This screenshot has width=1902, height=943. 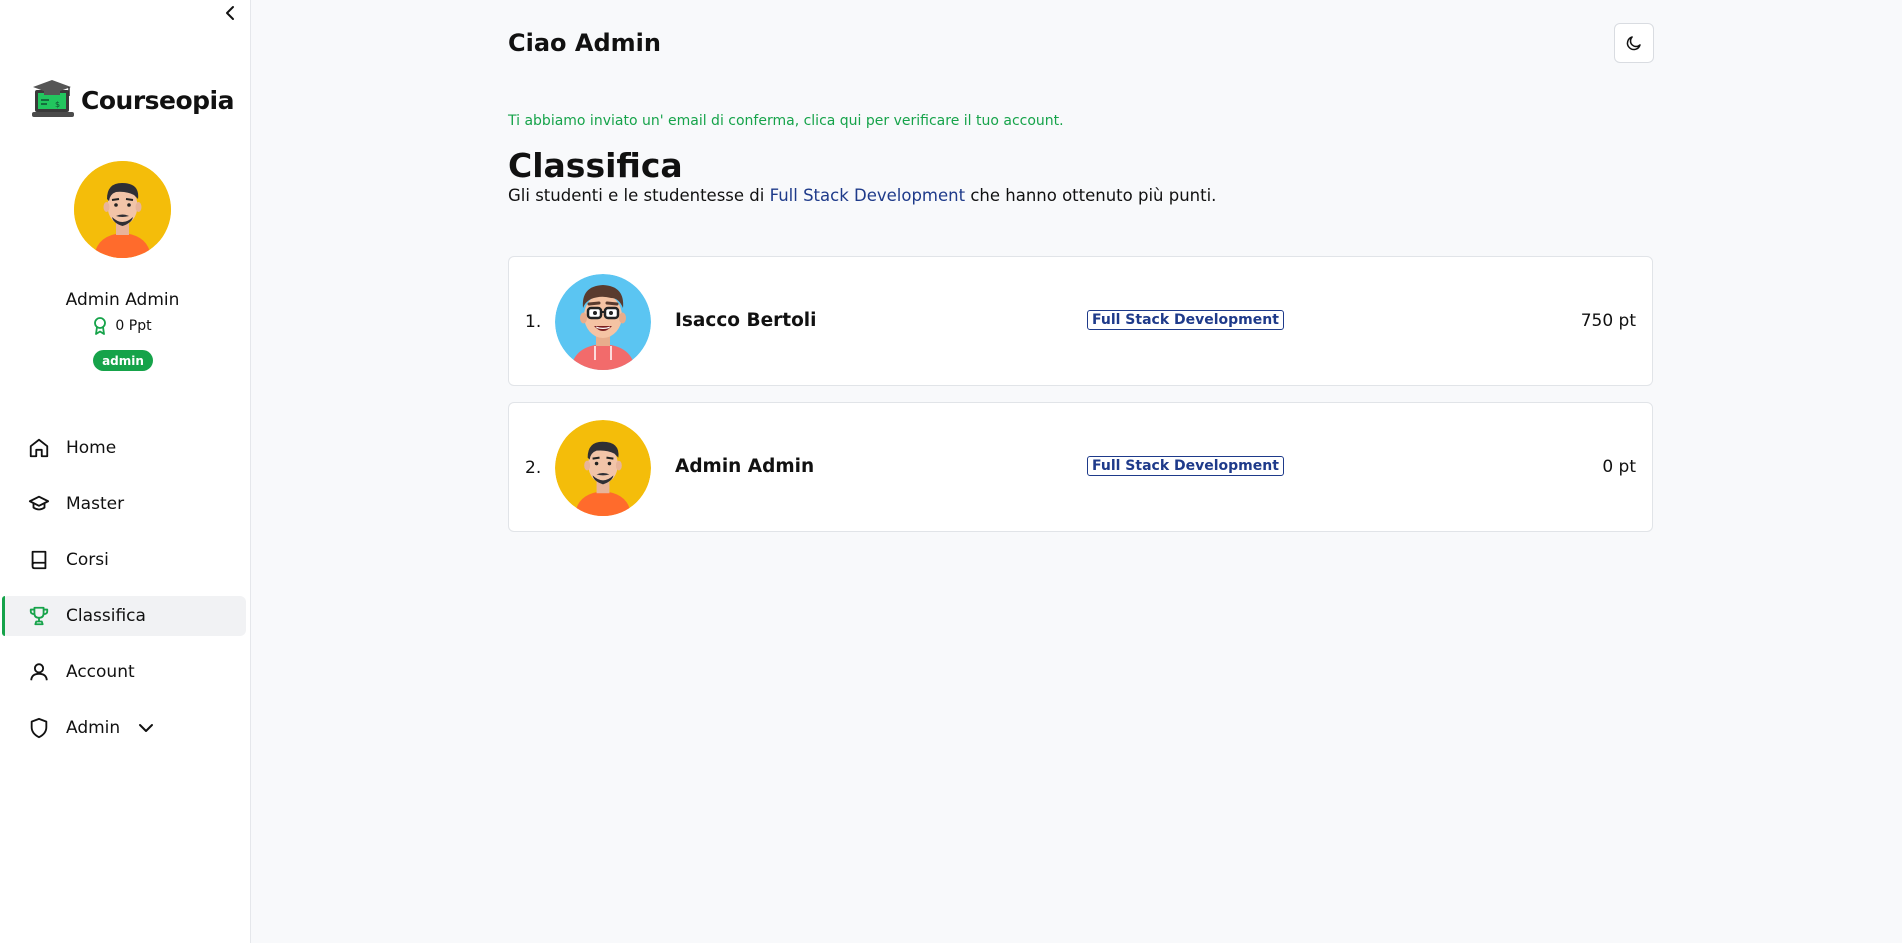 What do you see at coordinates (124, 448) in the screenshot?
I see `sidebar-item-home: Home` at bounding box center [124, 448].